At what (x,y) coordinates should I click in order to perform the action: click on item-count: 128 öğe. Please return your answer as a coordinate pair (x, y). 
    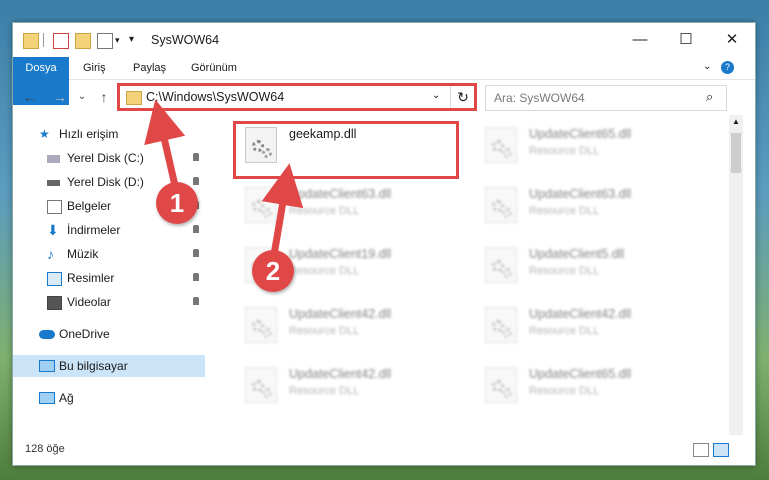
    Looking at the image, I should click on (45, 449).